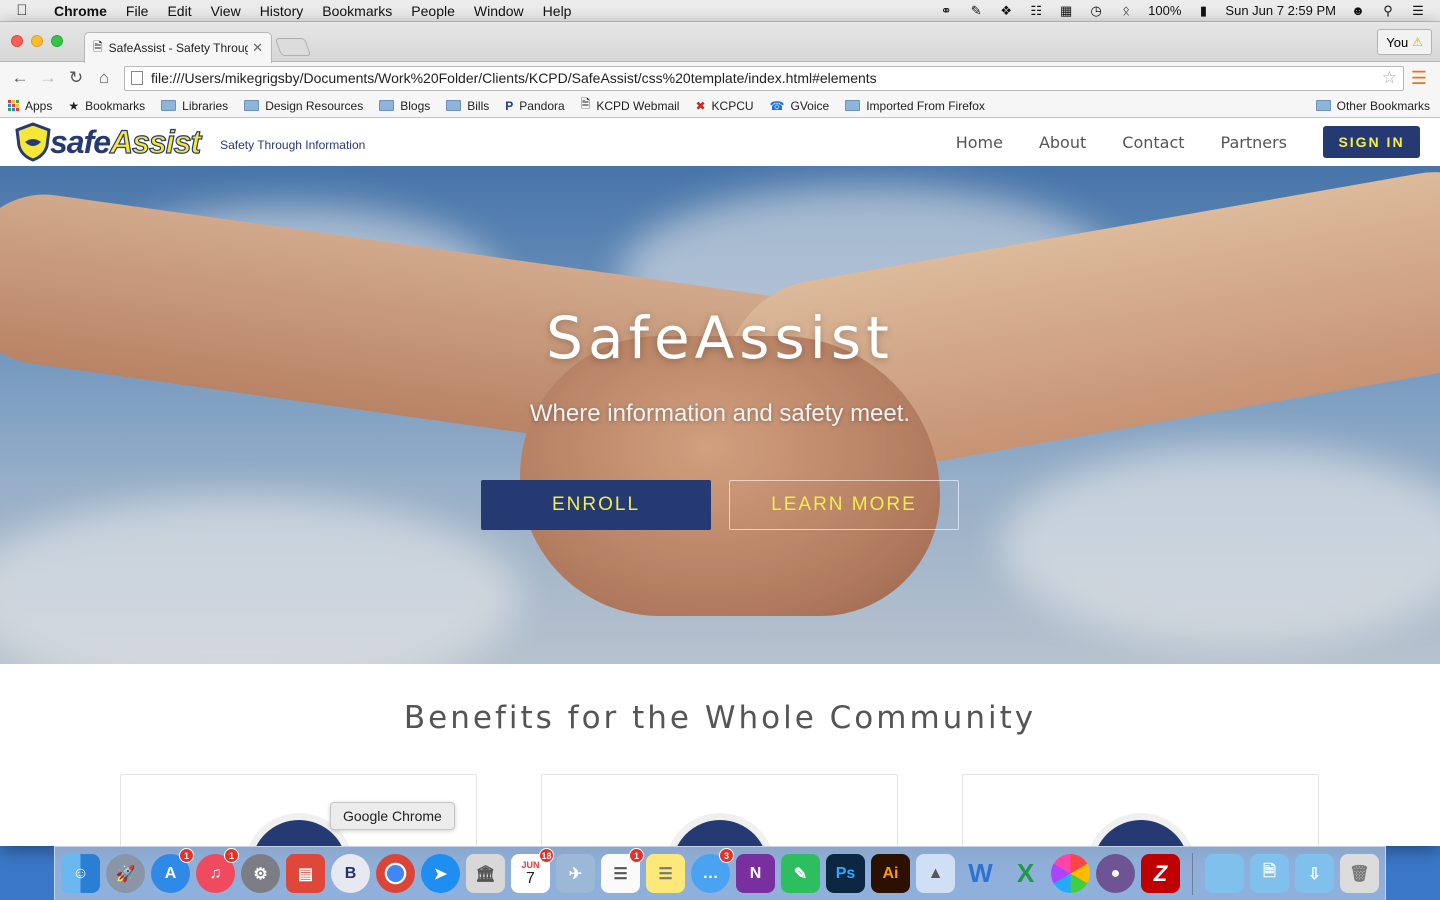 The width and height of the screenshot is (1440, 900). Describe the element at coordinates (467, 106) in the screenshot. I see `bookmark-bills: Bills` at that location.